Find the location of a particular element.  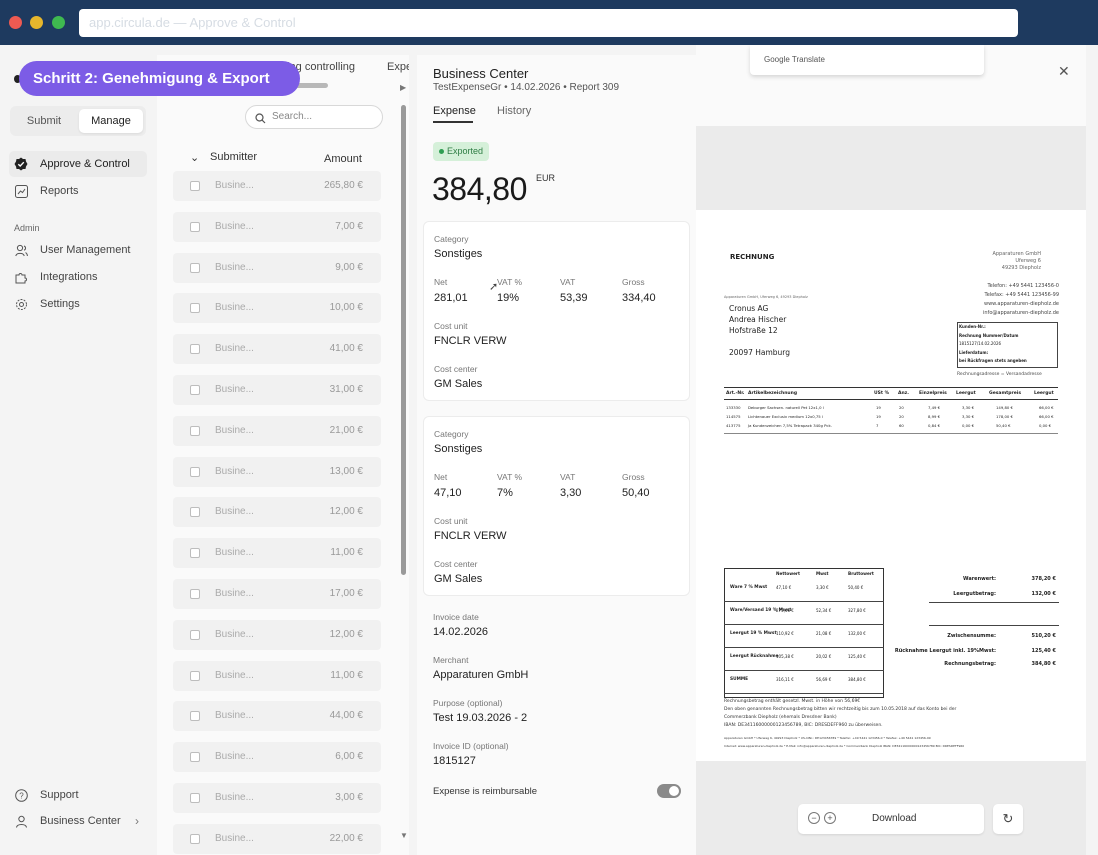

table-row: Busine... 7,00 € is located at coordinates (277, 226).